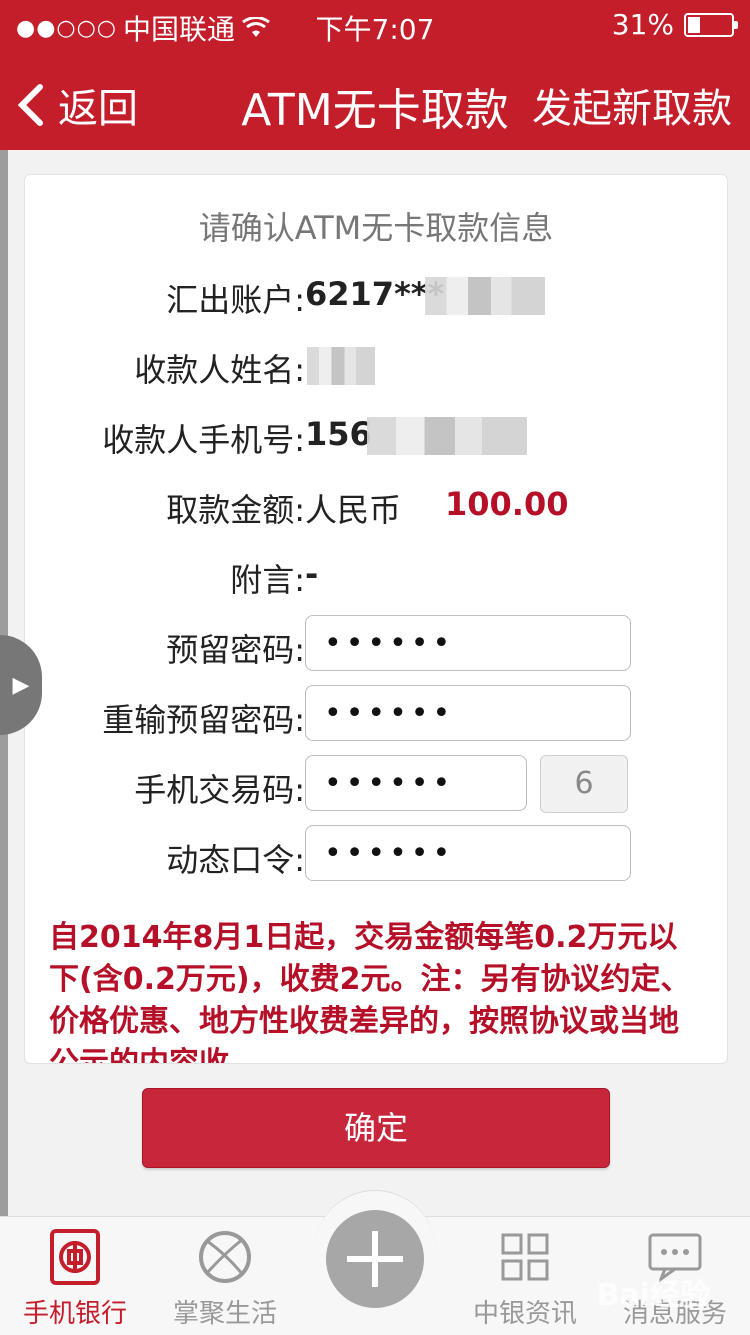 This screenshot has width=750, height=1335. I want to click on tab-label: 中银资讯, so click(524, 1314).